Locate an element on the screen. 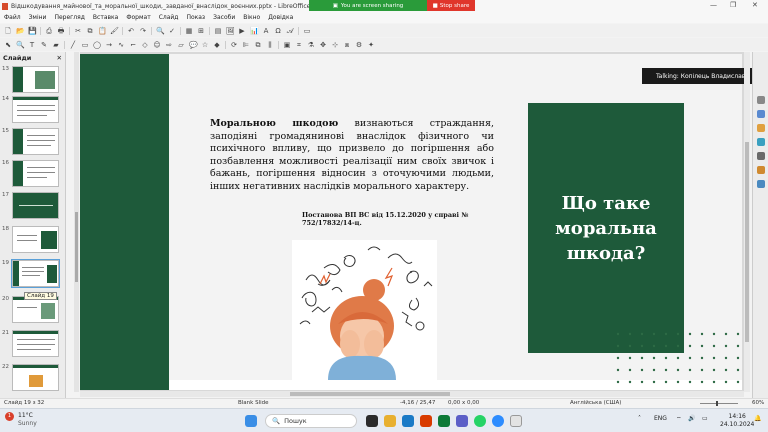  align-icon: ⊫ is located at coordinates (246, 45).